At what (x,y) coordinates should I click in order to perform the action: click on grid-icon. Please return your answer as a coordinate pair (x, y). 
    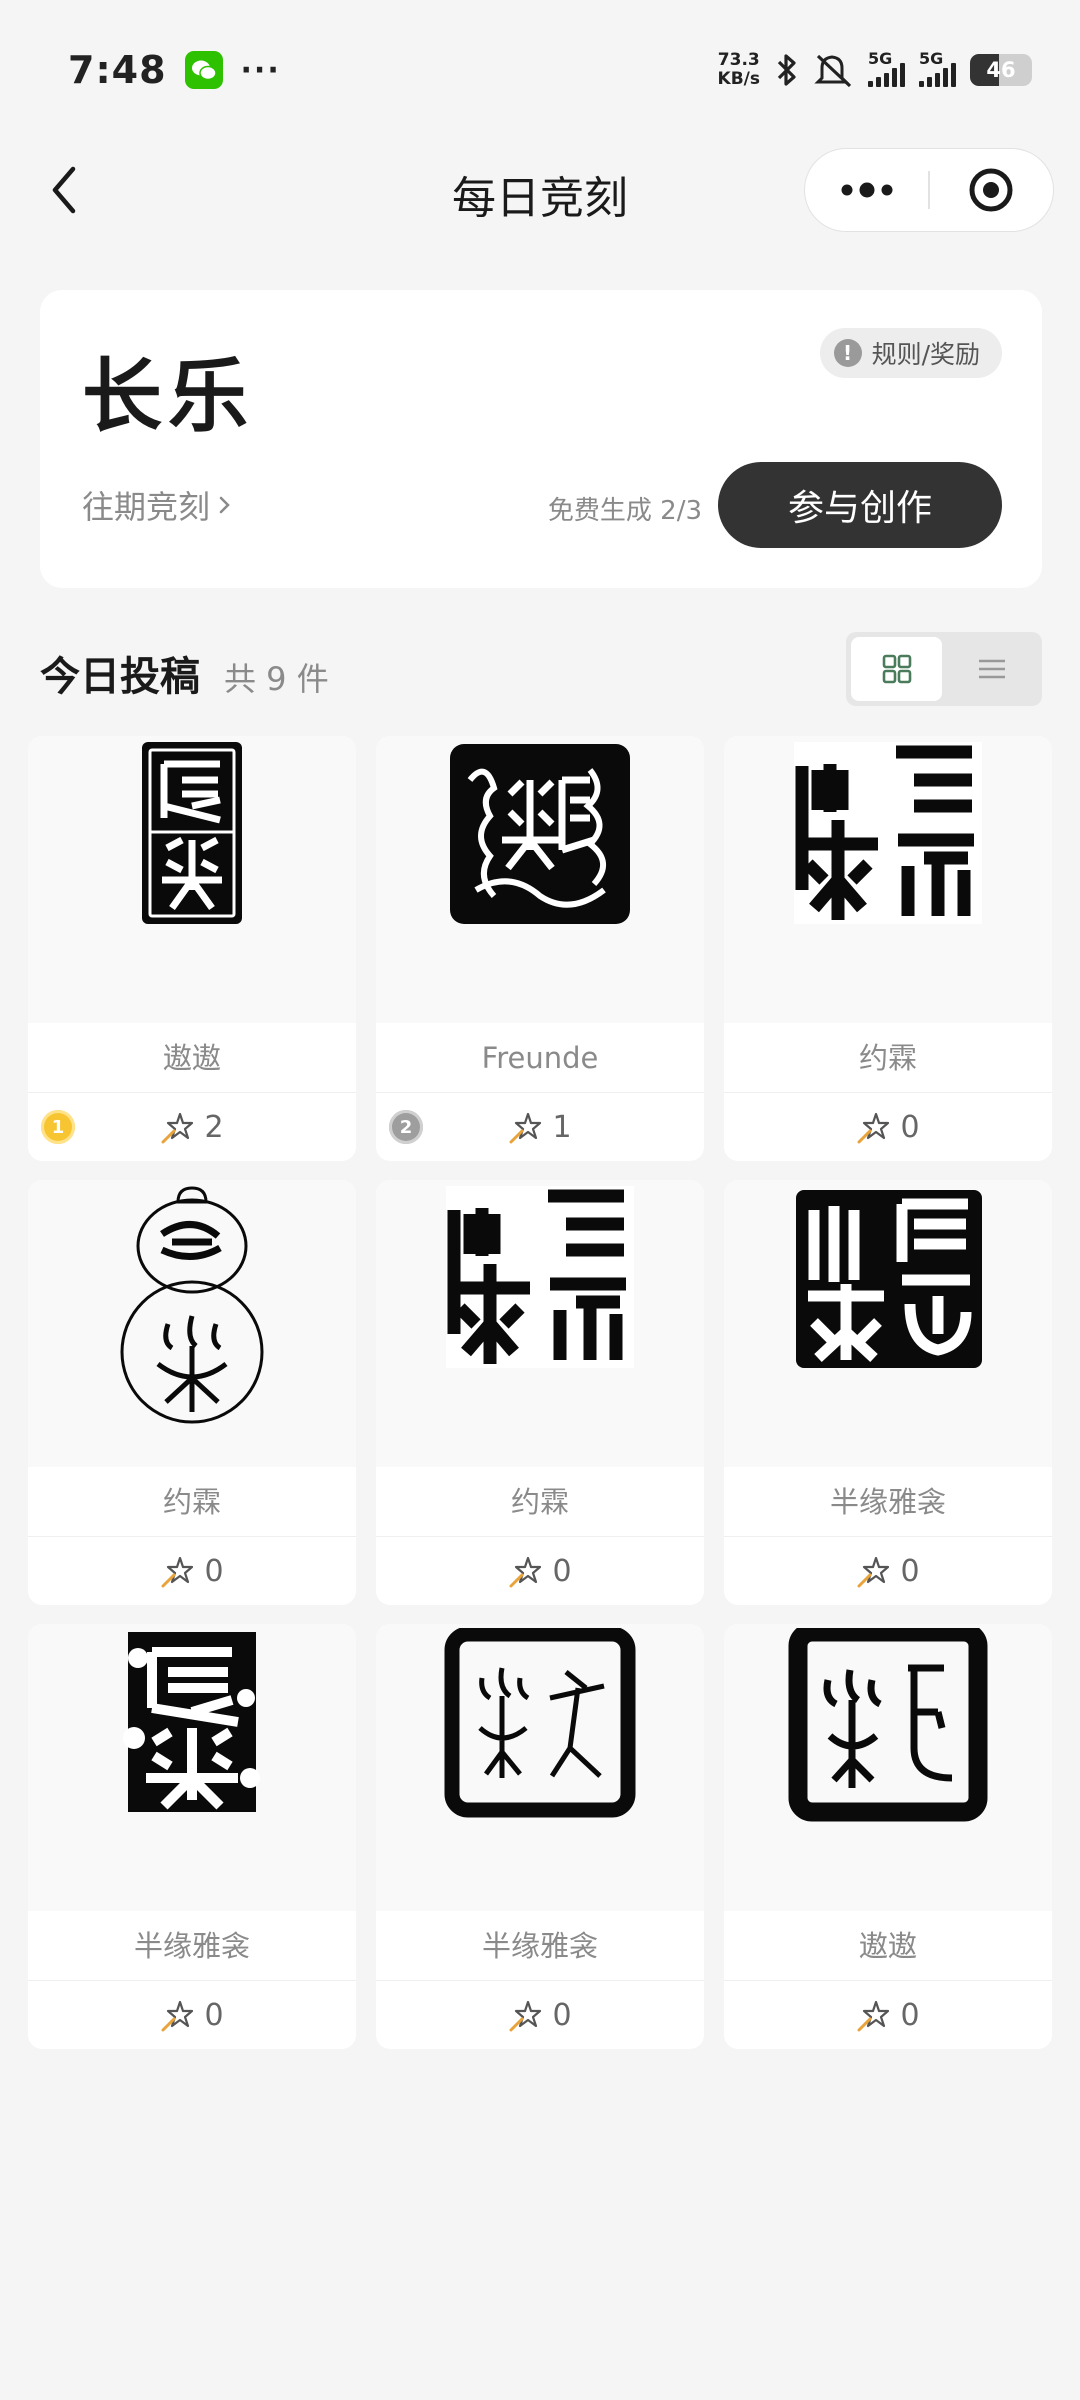
    Looking at the image, I should click on (896, 669).